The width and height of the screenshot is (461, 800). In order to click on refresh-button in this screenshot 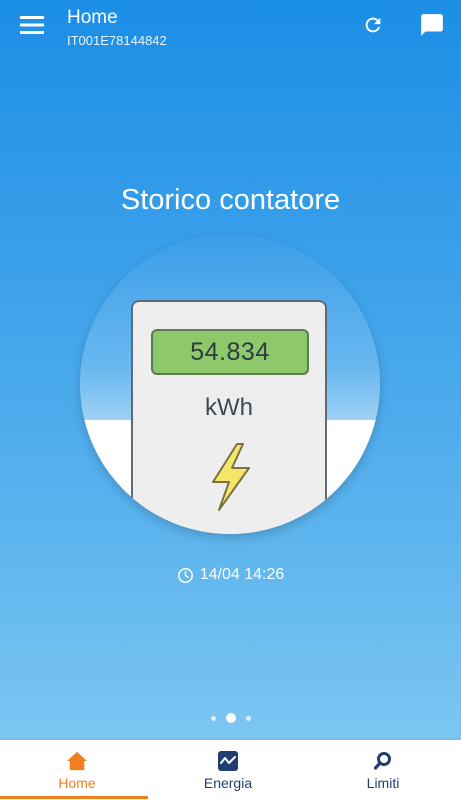, I will do `click(373, 27)`.